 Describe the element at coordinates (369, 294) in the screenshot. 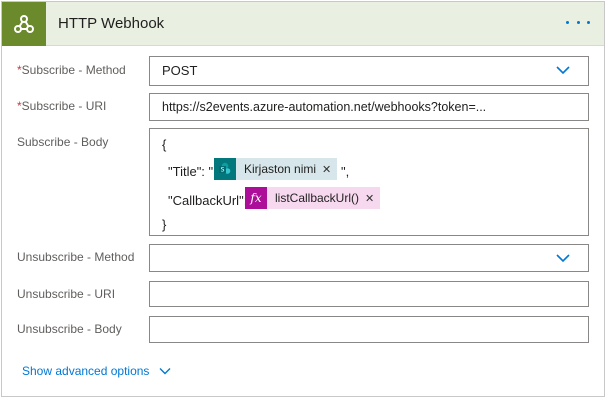

I see `unsubscribe-uri-input` at that location.